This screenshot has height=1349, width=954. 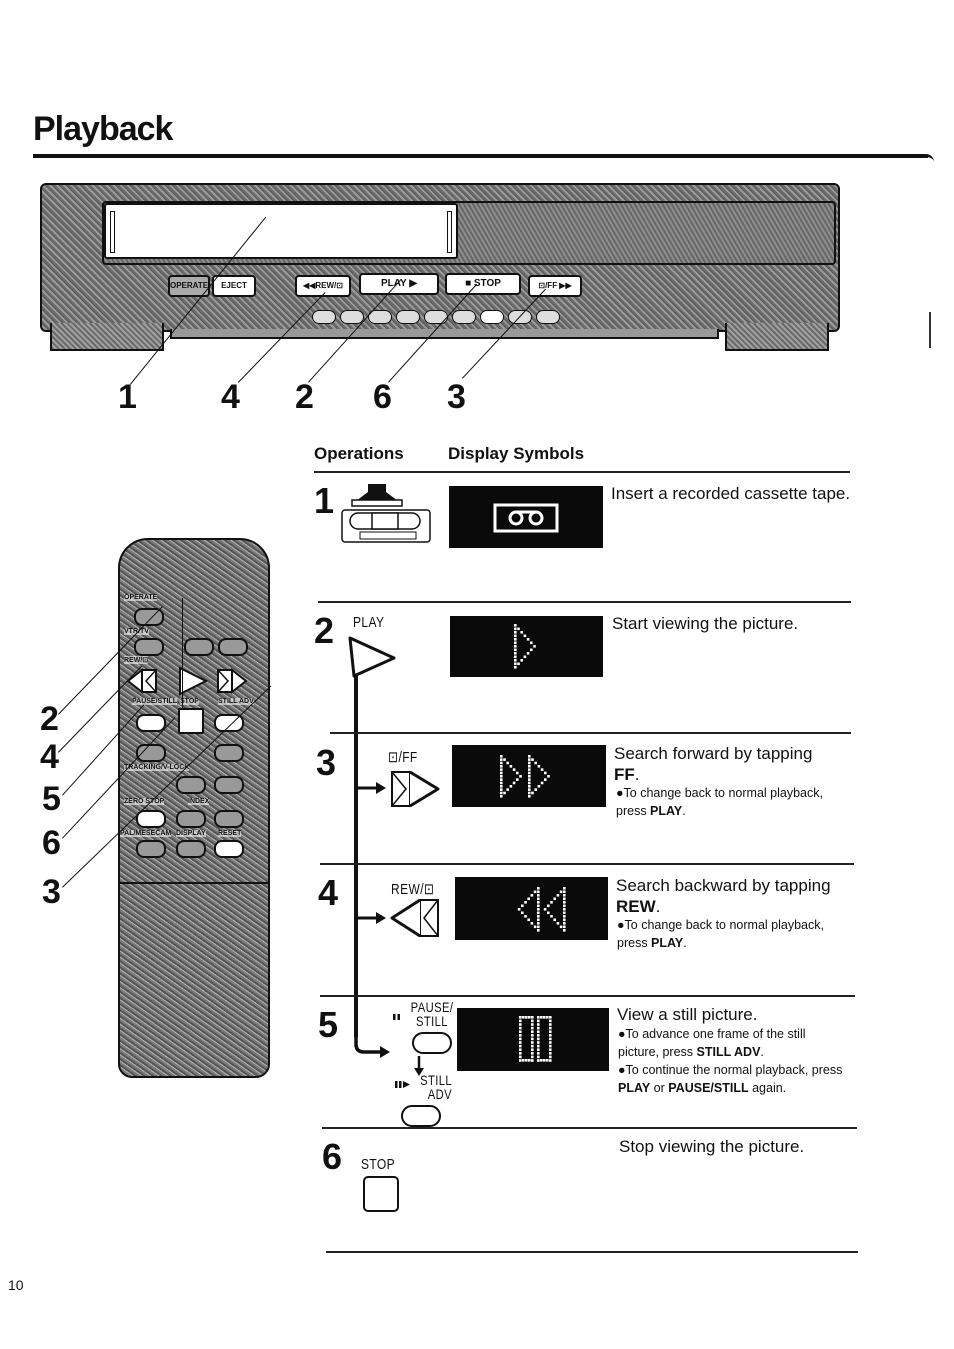 What do you see at coordinates (723, 896) in the screenshot?
I see `step-4-description: Search backward by tapping REW.` at bounding box center [723, 896].